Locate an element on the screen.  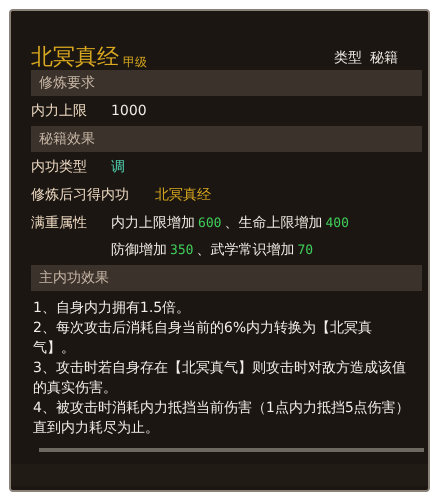
field-value: 1000 is located at coordinates (129, 111).